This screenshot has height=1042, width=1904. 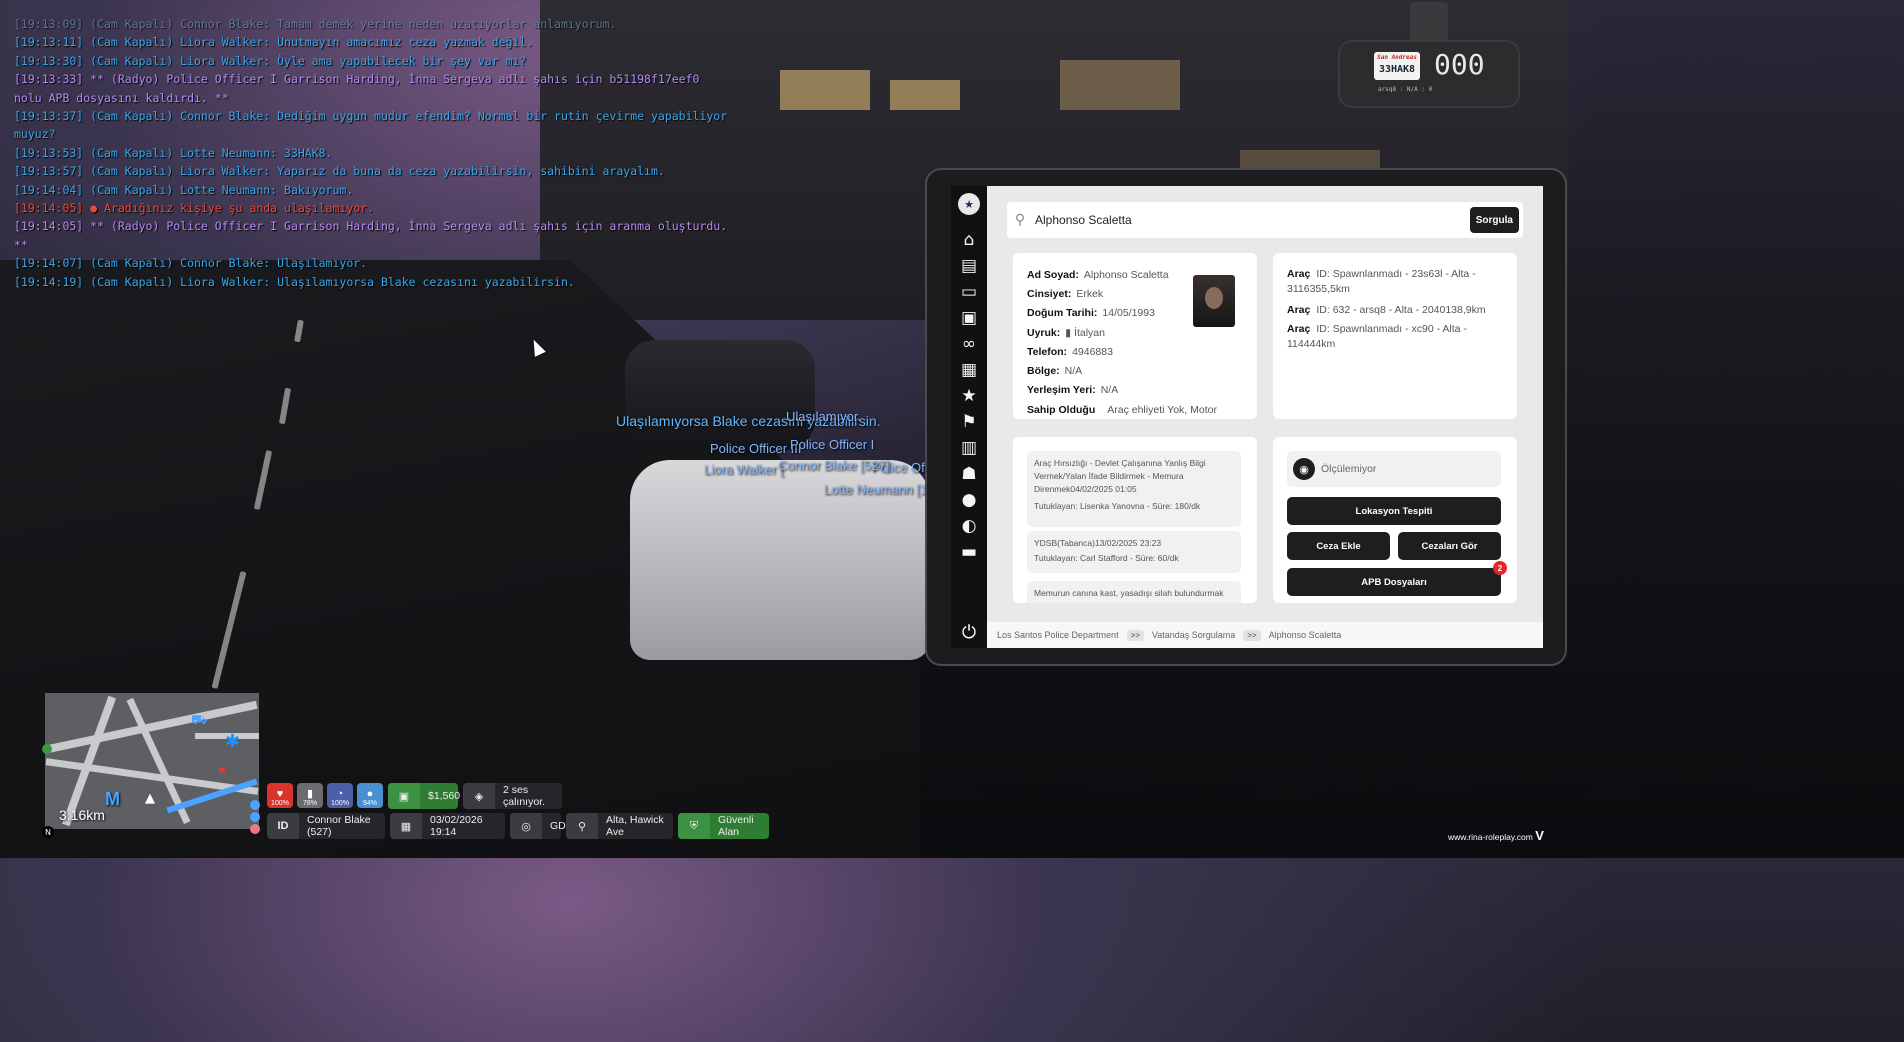 I want to click on thirst-indicator: ● 94%, so click(x=370, y=795).